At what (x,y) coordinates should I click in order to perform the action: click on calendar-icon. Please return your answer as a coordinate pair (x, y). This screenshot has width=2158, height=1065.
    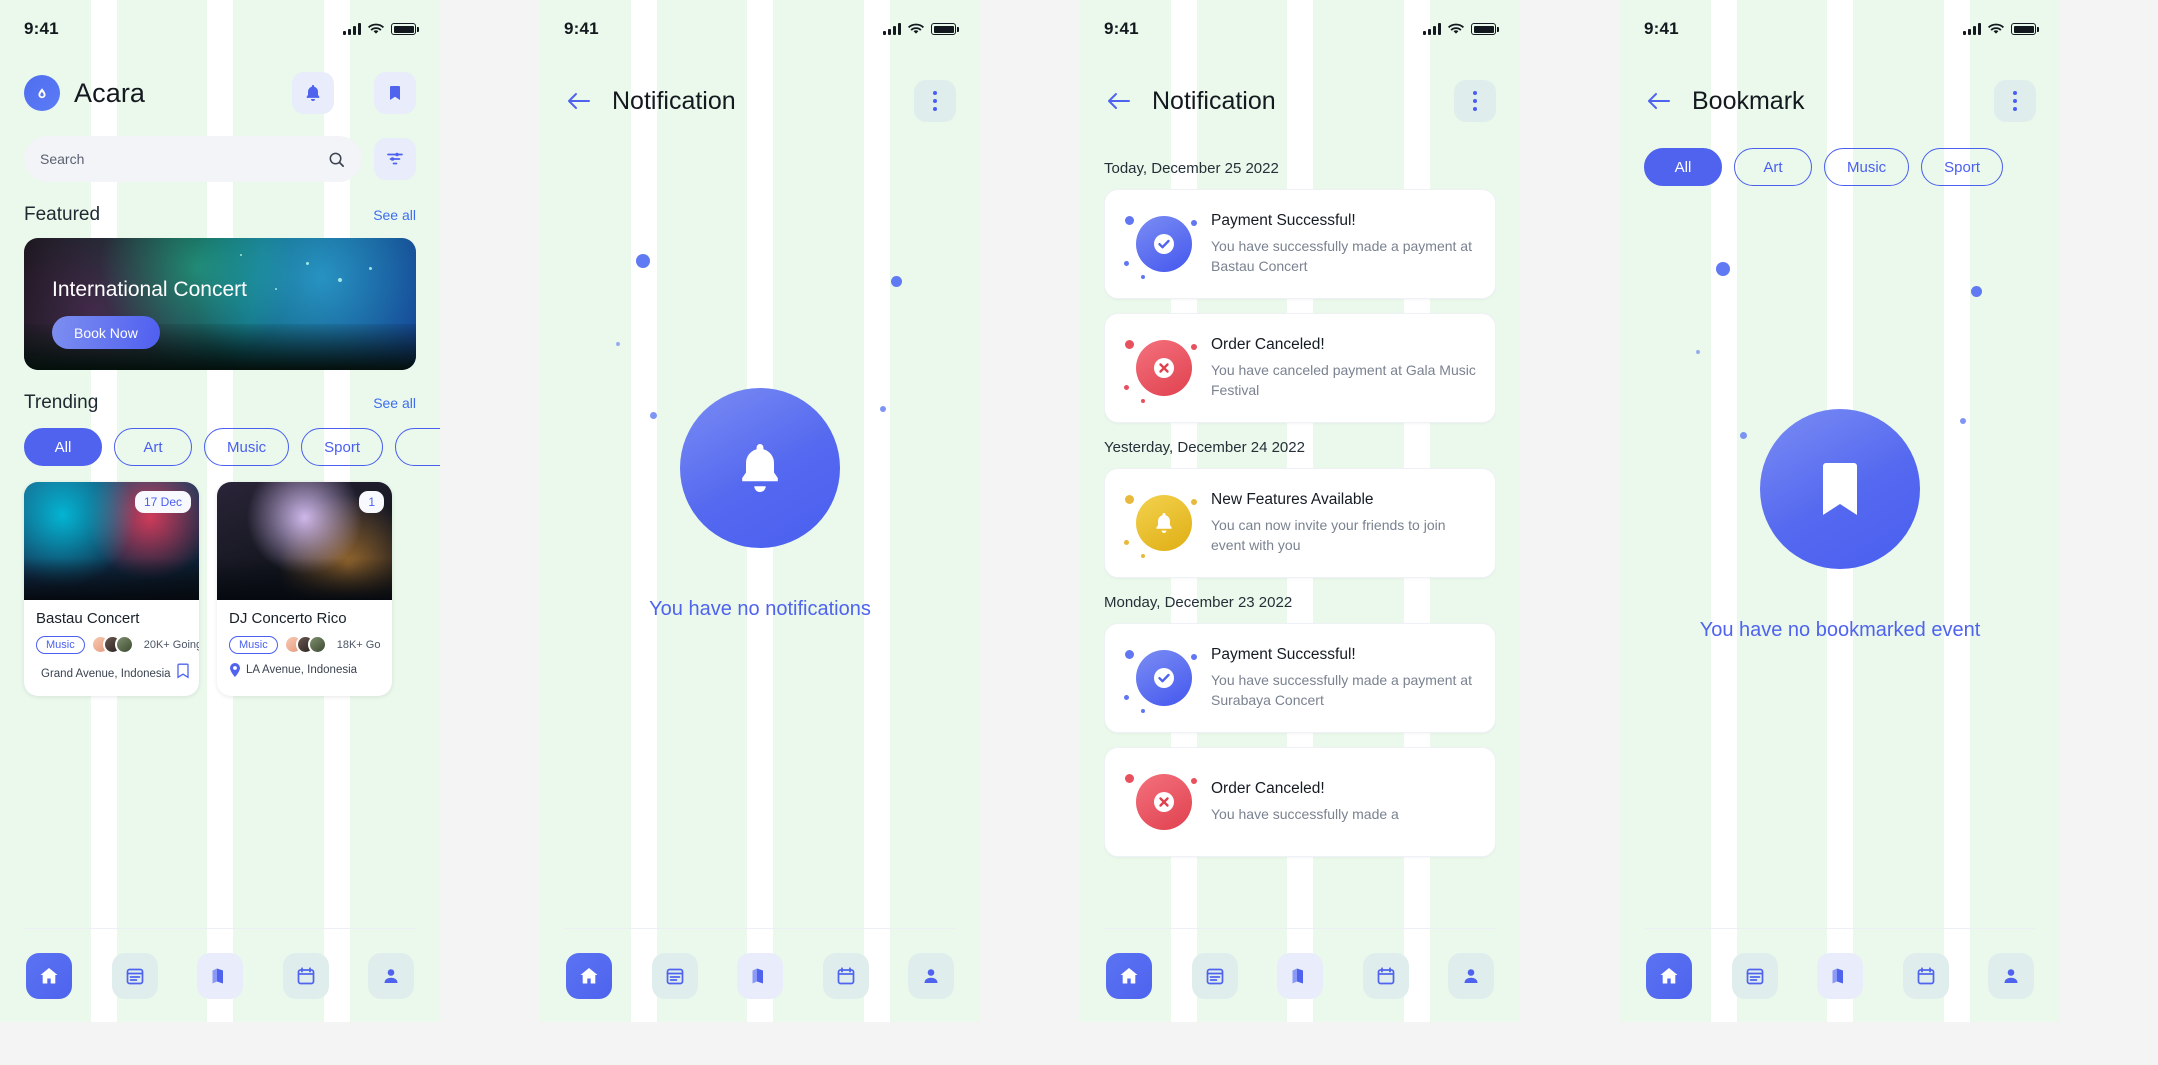
    Looking at the image, I should click on (305, 975).